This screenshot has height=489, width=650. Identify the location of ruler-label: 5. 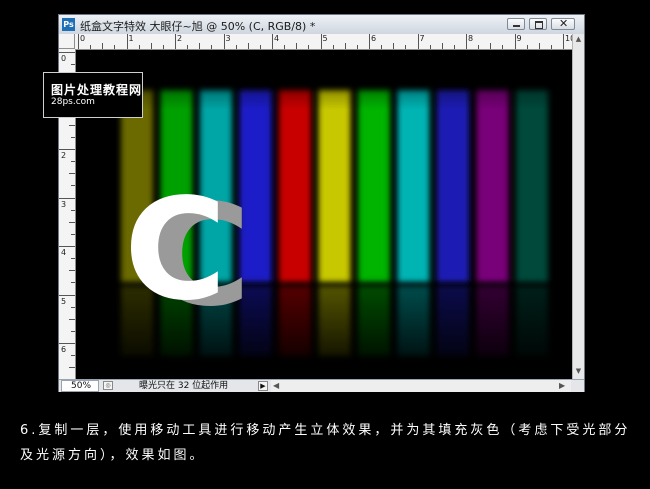
(64, 301).